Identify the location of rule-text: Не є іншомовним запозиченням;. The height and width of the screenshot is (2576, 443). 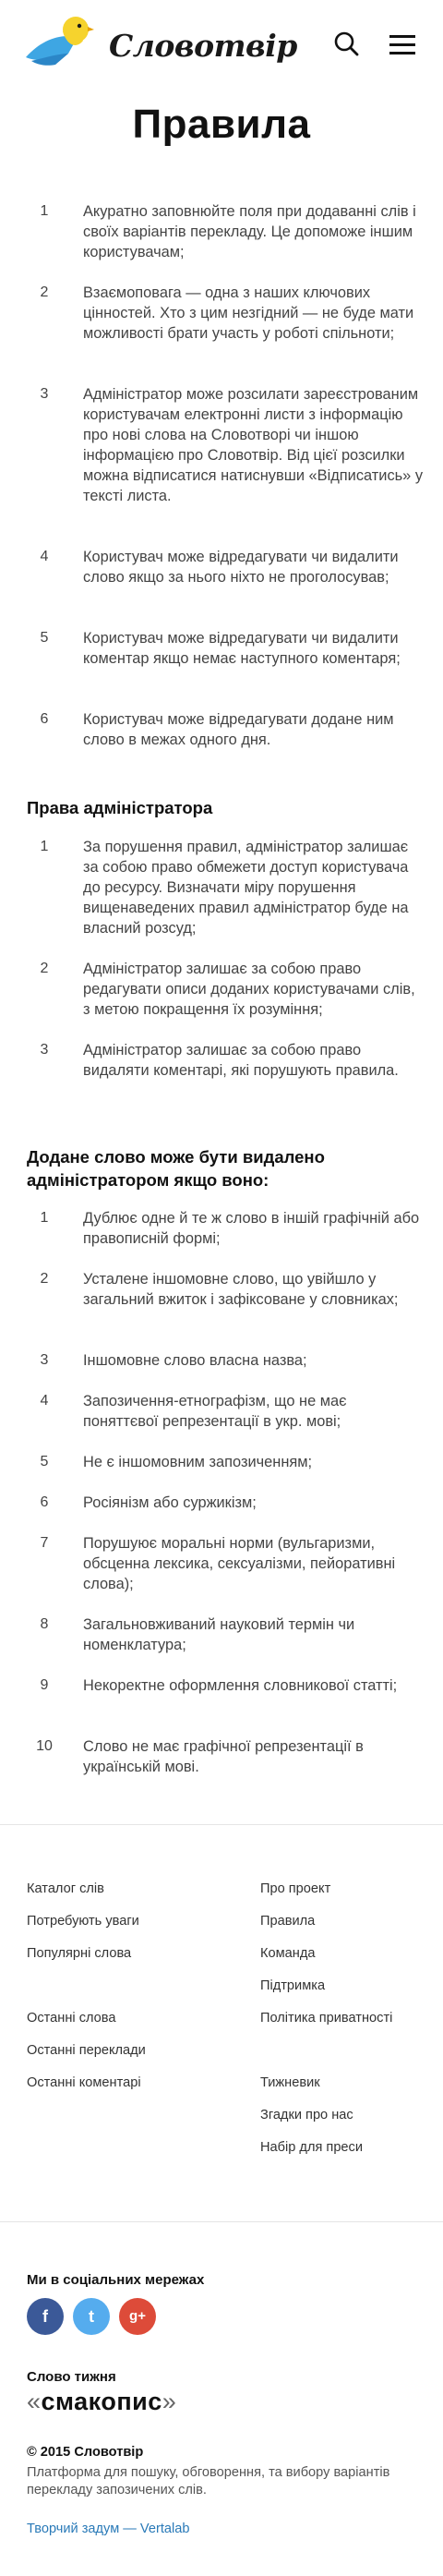
(198, 1462).